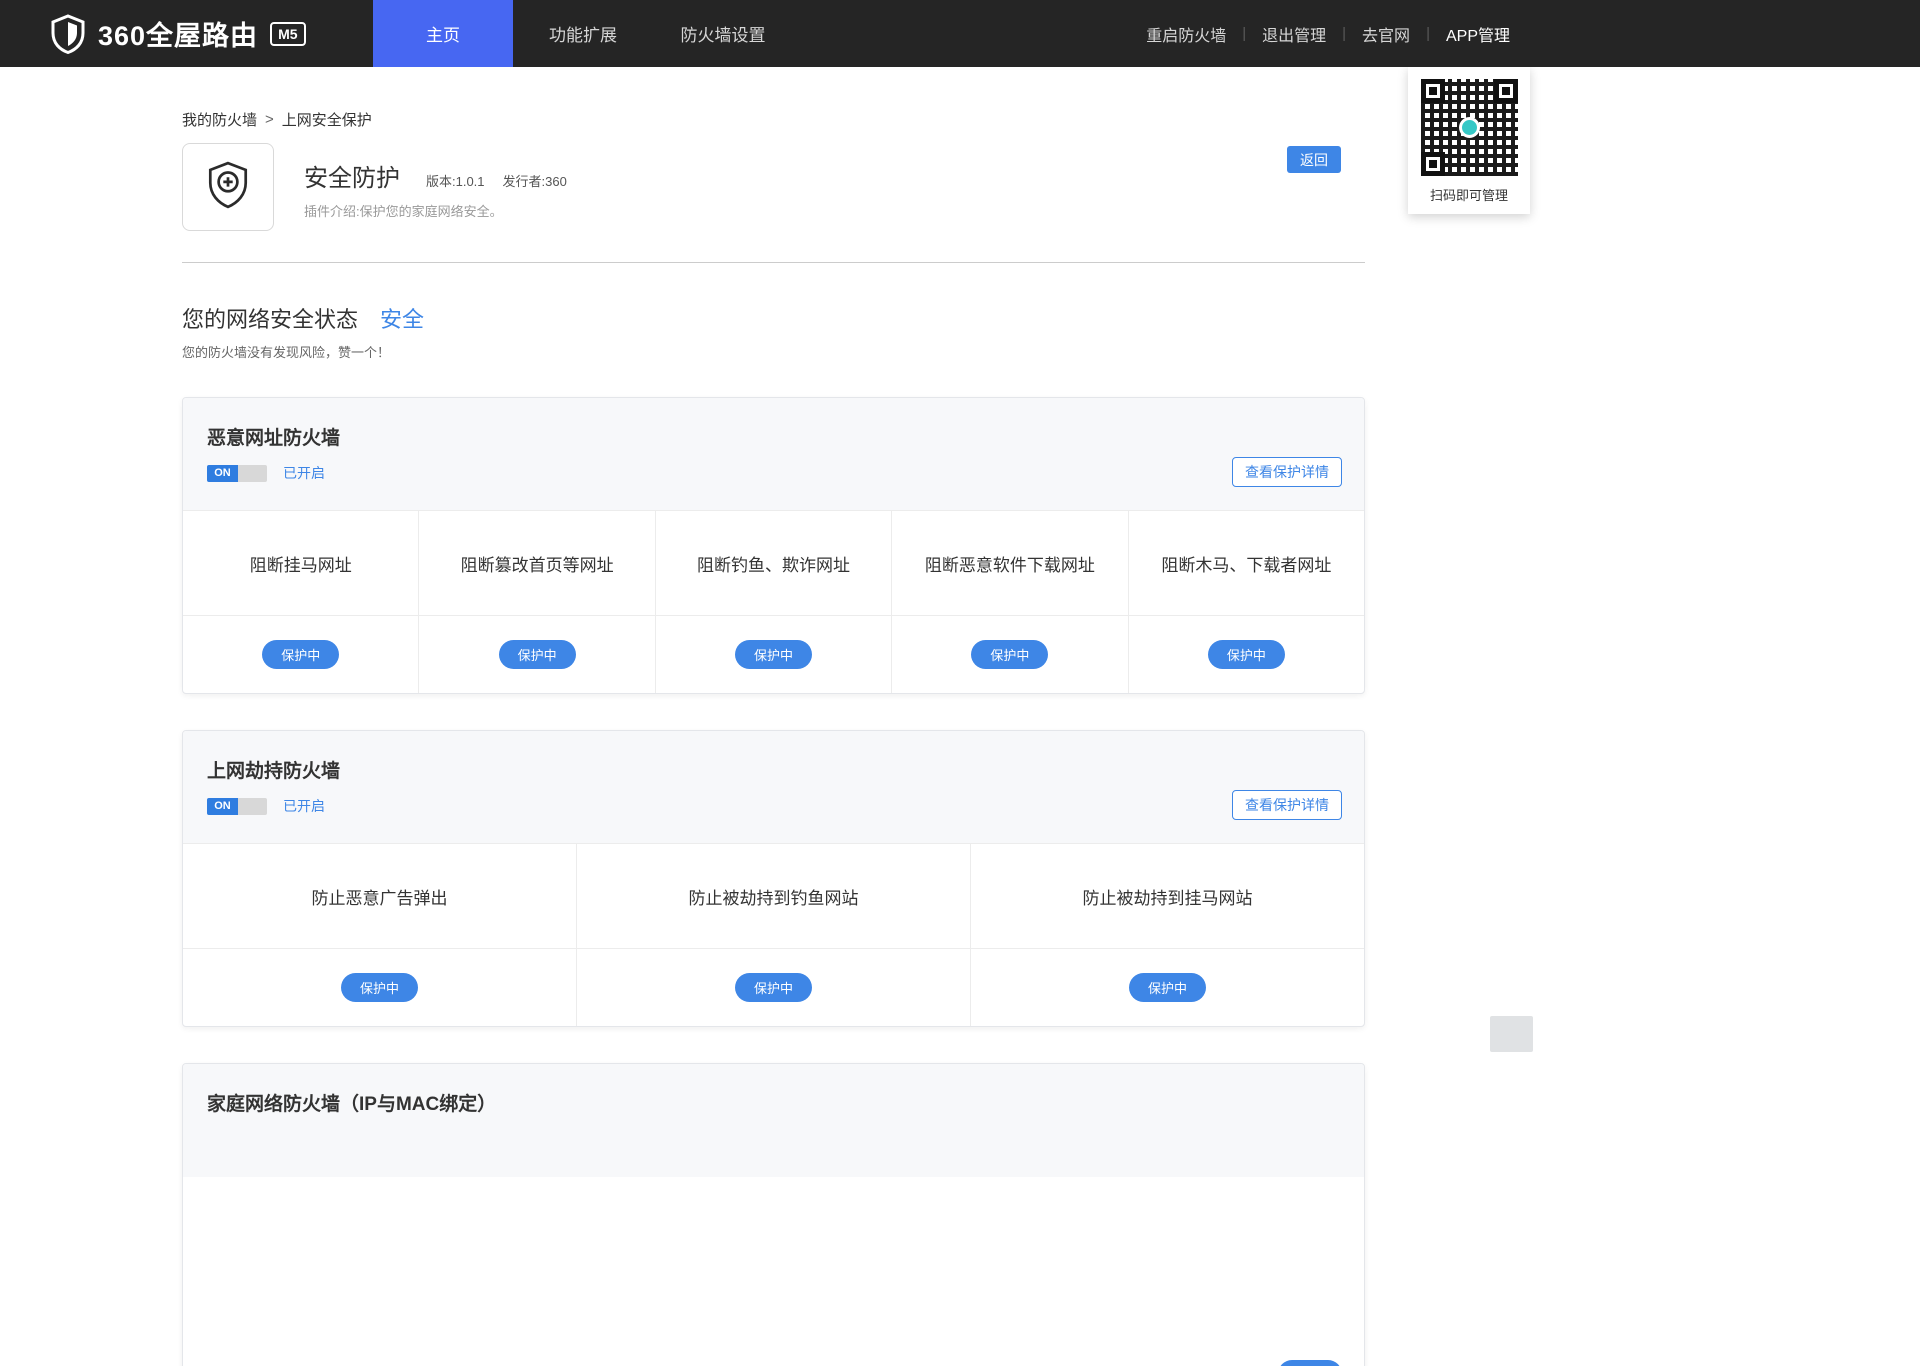 This screenshot has height=1366, width=1920. I want to click on security-status-section: 您的网络安全状态 安全 您的防火墙没有发现风险，赞一个！, so click(773, 331).